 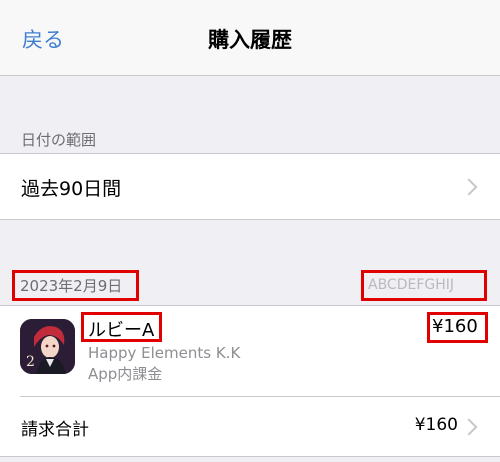 What do you see at coordinates (55, 430) in the screenshot?
I see `total-label: 請求合計` at bounding box center [55, 430].